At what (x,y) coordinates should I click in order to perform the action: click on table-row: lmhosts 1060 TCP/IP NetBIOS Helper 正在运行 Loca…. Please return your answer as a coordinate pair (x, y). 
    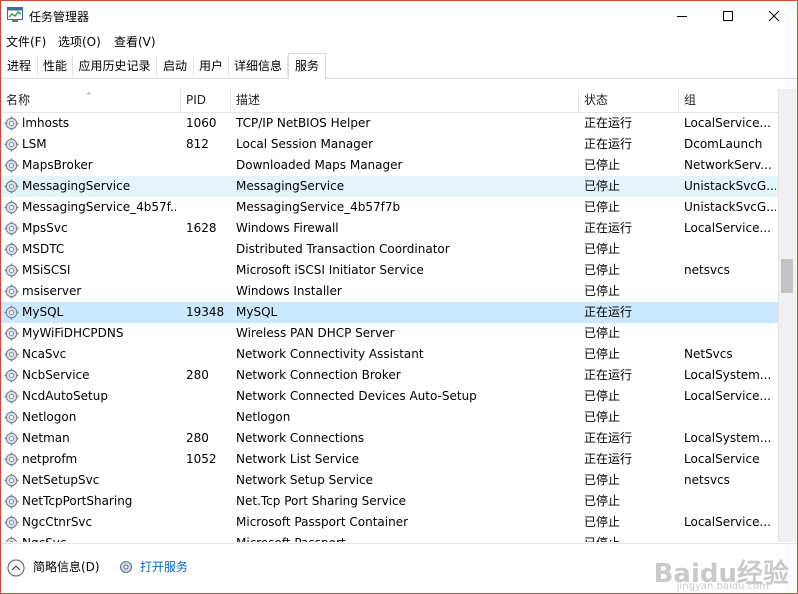
    Looking at the image, I should click on (389, 123).